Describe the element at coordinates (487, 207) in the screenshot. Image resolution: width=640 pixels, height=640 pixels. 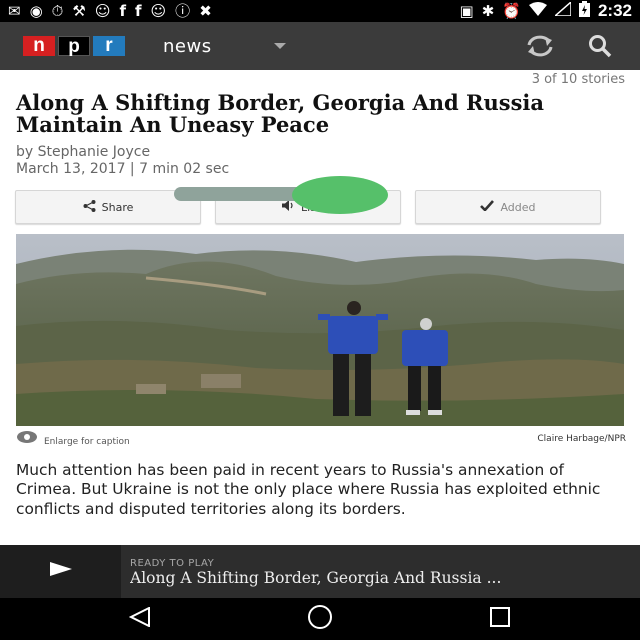
I see `checkmark-icon` at that location.